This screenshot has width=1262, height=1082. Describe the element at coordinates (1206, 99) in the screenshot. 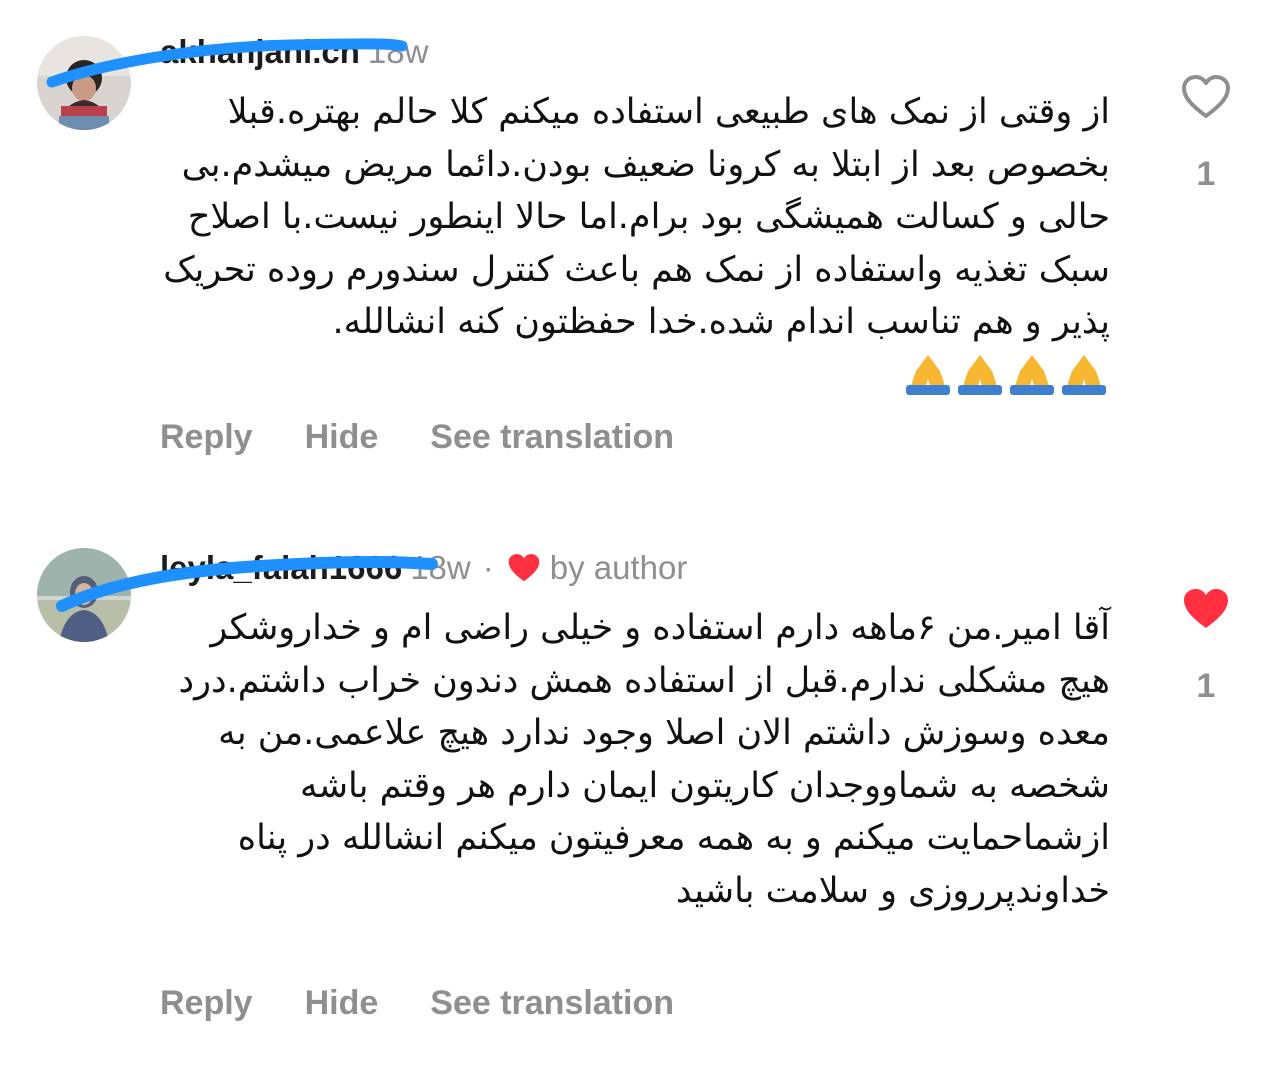

I see `heart-outline-icon` at that location.